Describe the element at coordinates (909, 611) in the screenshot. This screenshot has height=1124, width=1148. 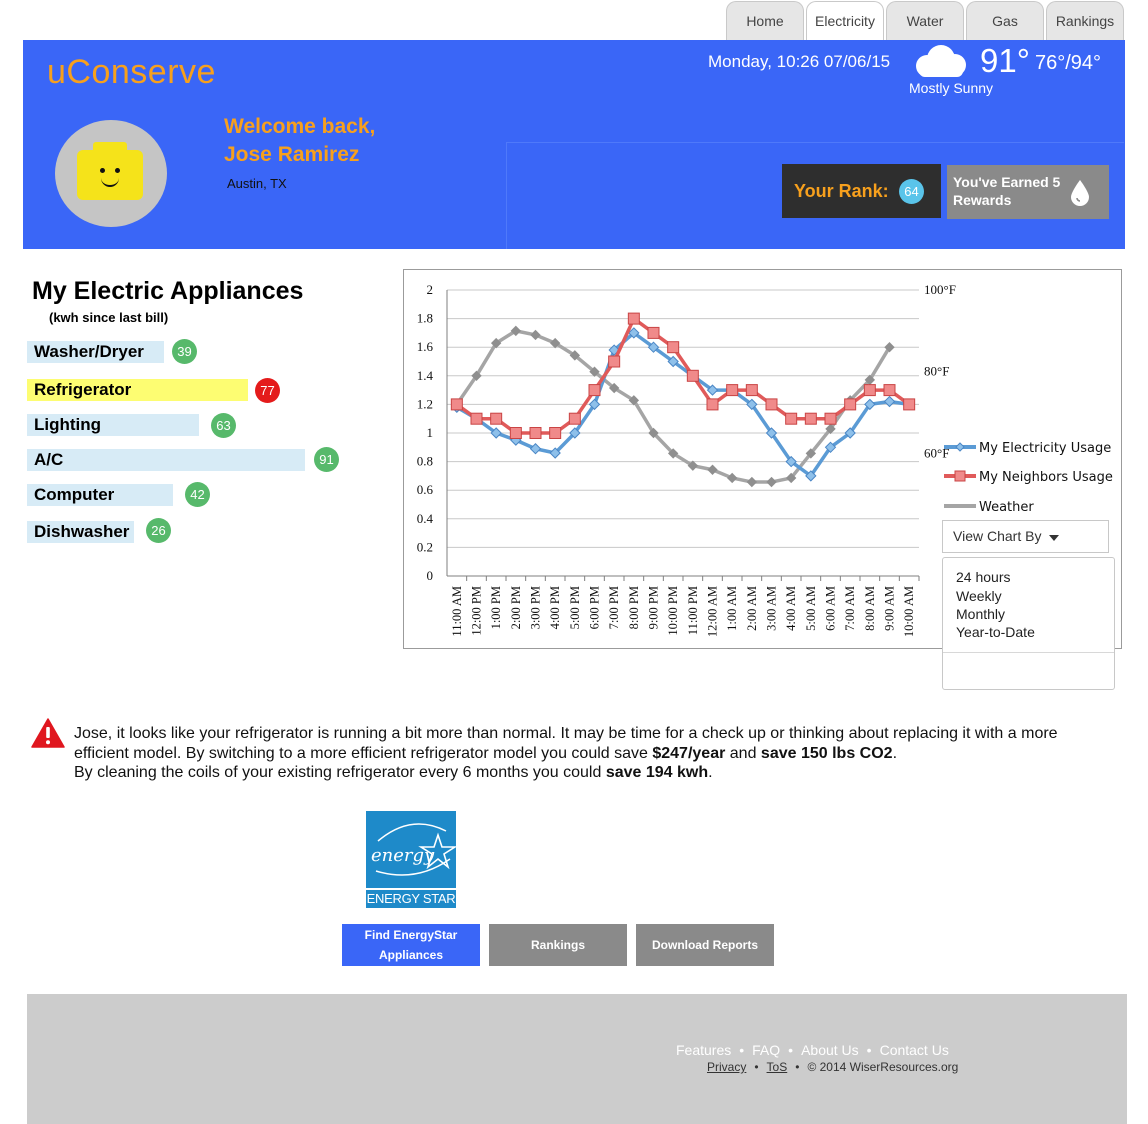
I see `x-tick-label: 10:00 AM` at that location.